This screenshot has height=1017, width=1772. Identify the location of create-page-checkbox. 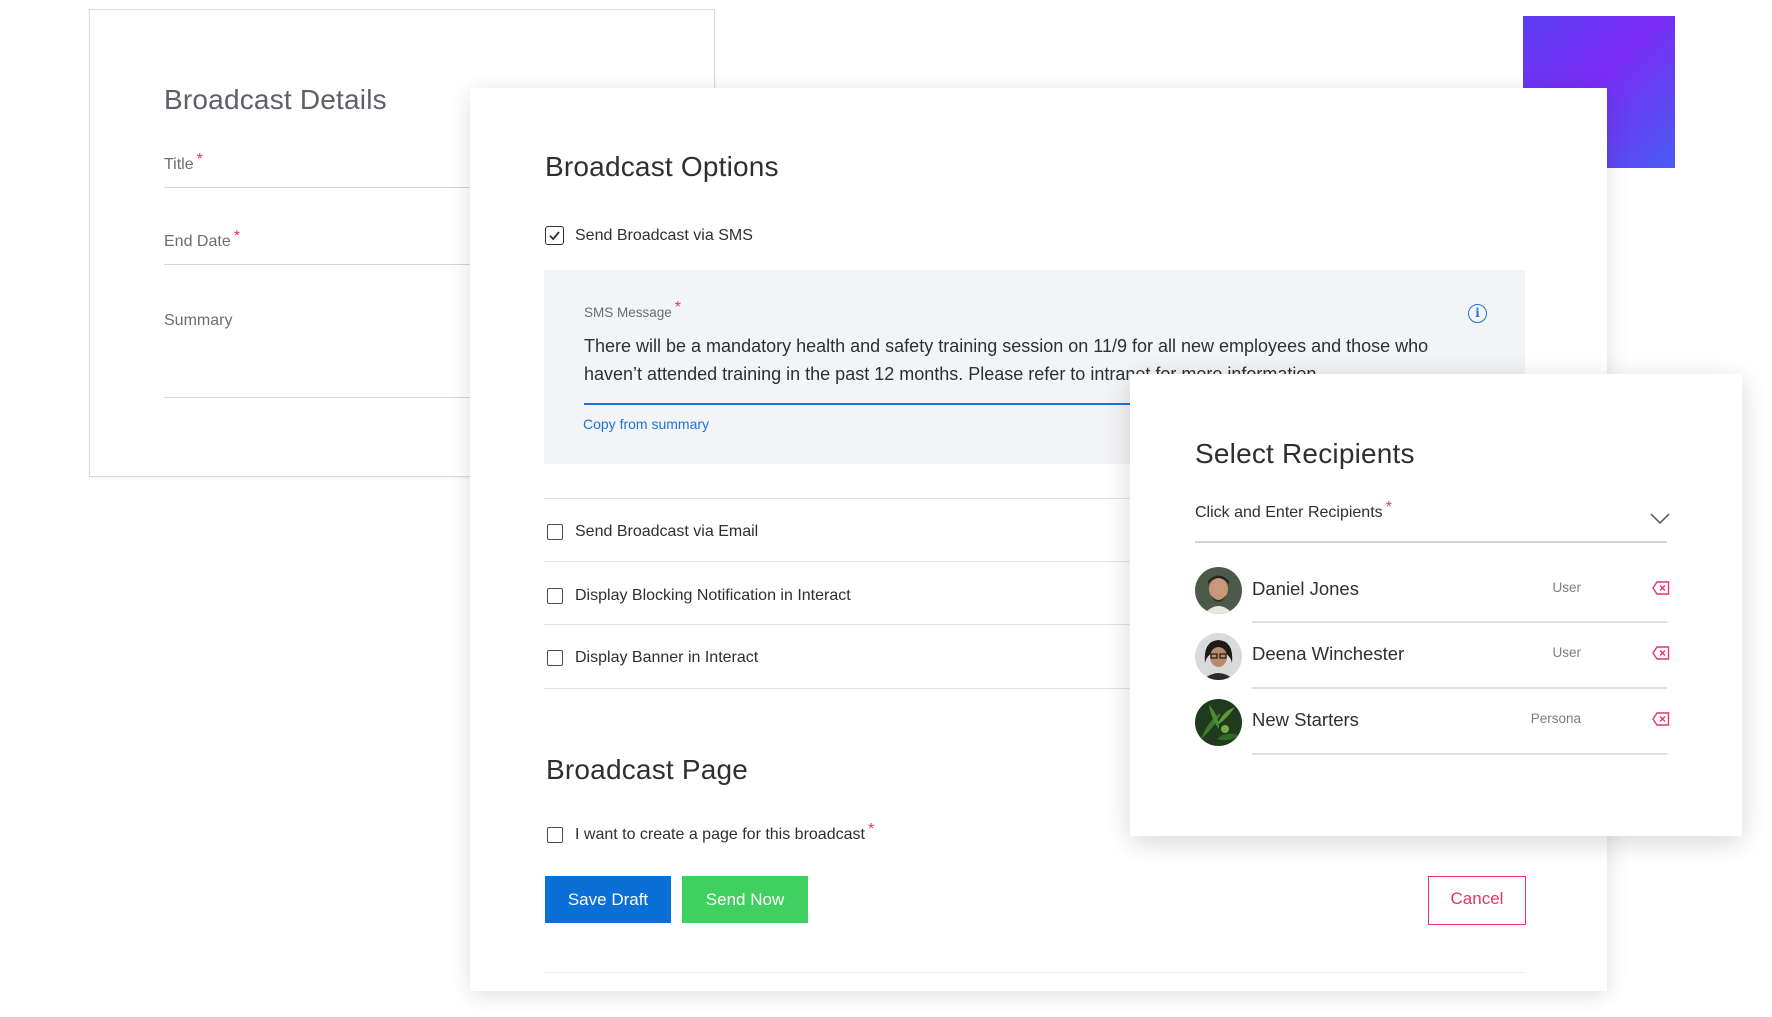
(555, 835).